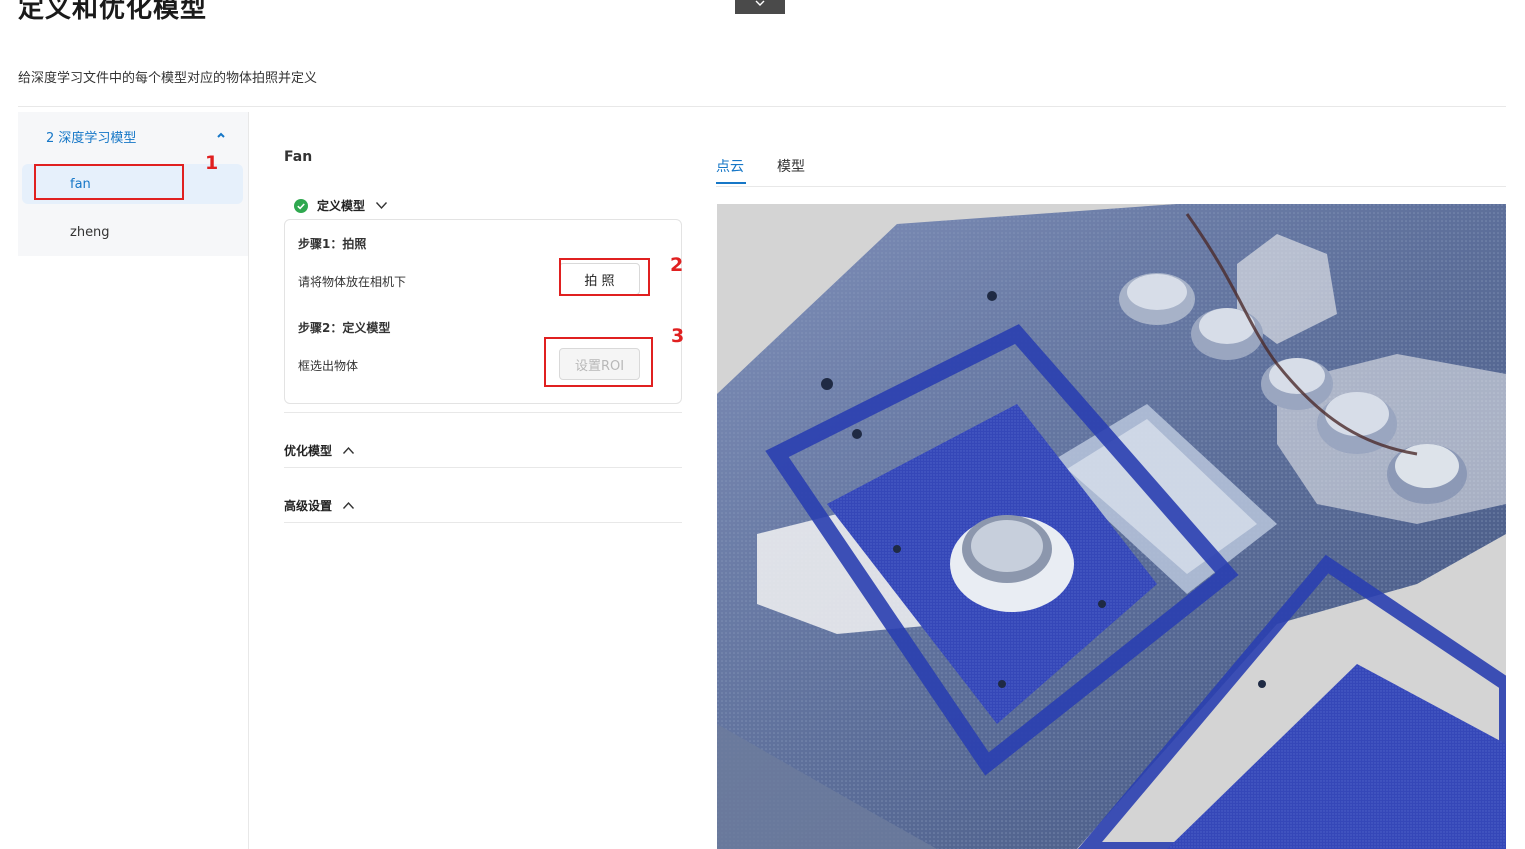 This screenshot has width=1525, height=849. I want to click on annotation-number-2: 2, so click(677, 265).